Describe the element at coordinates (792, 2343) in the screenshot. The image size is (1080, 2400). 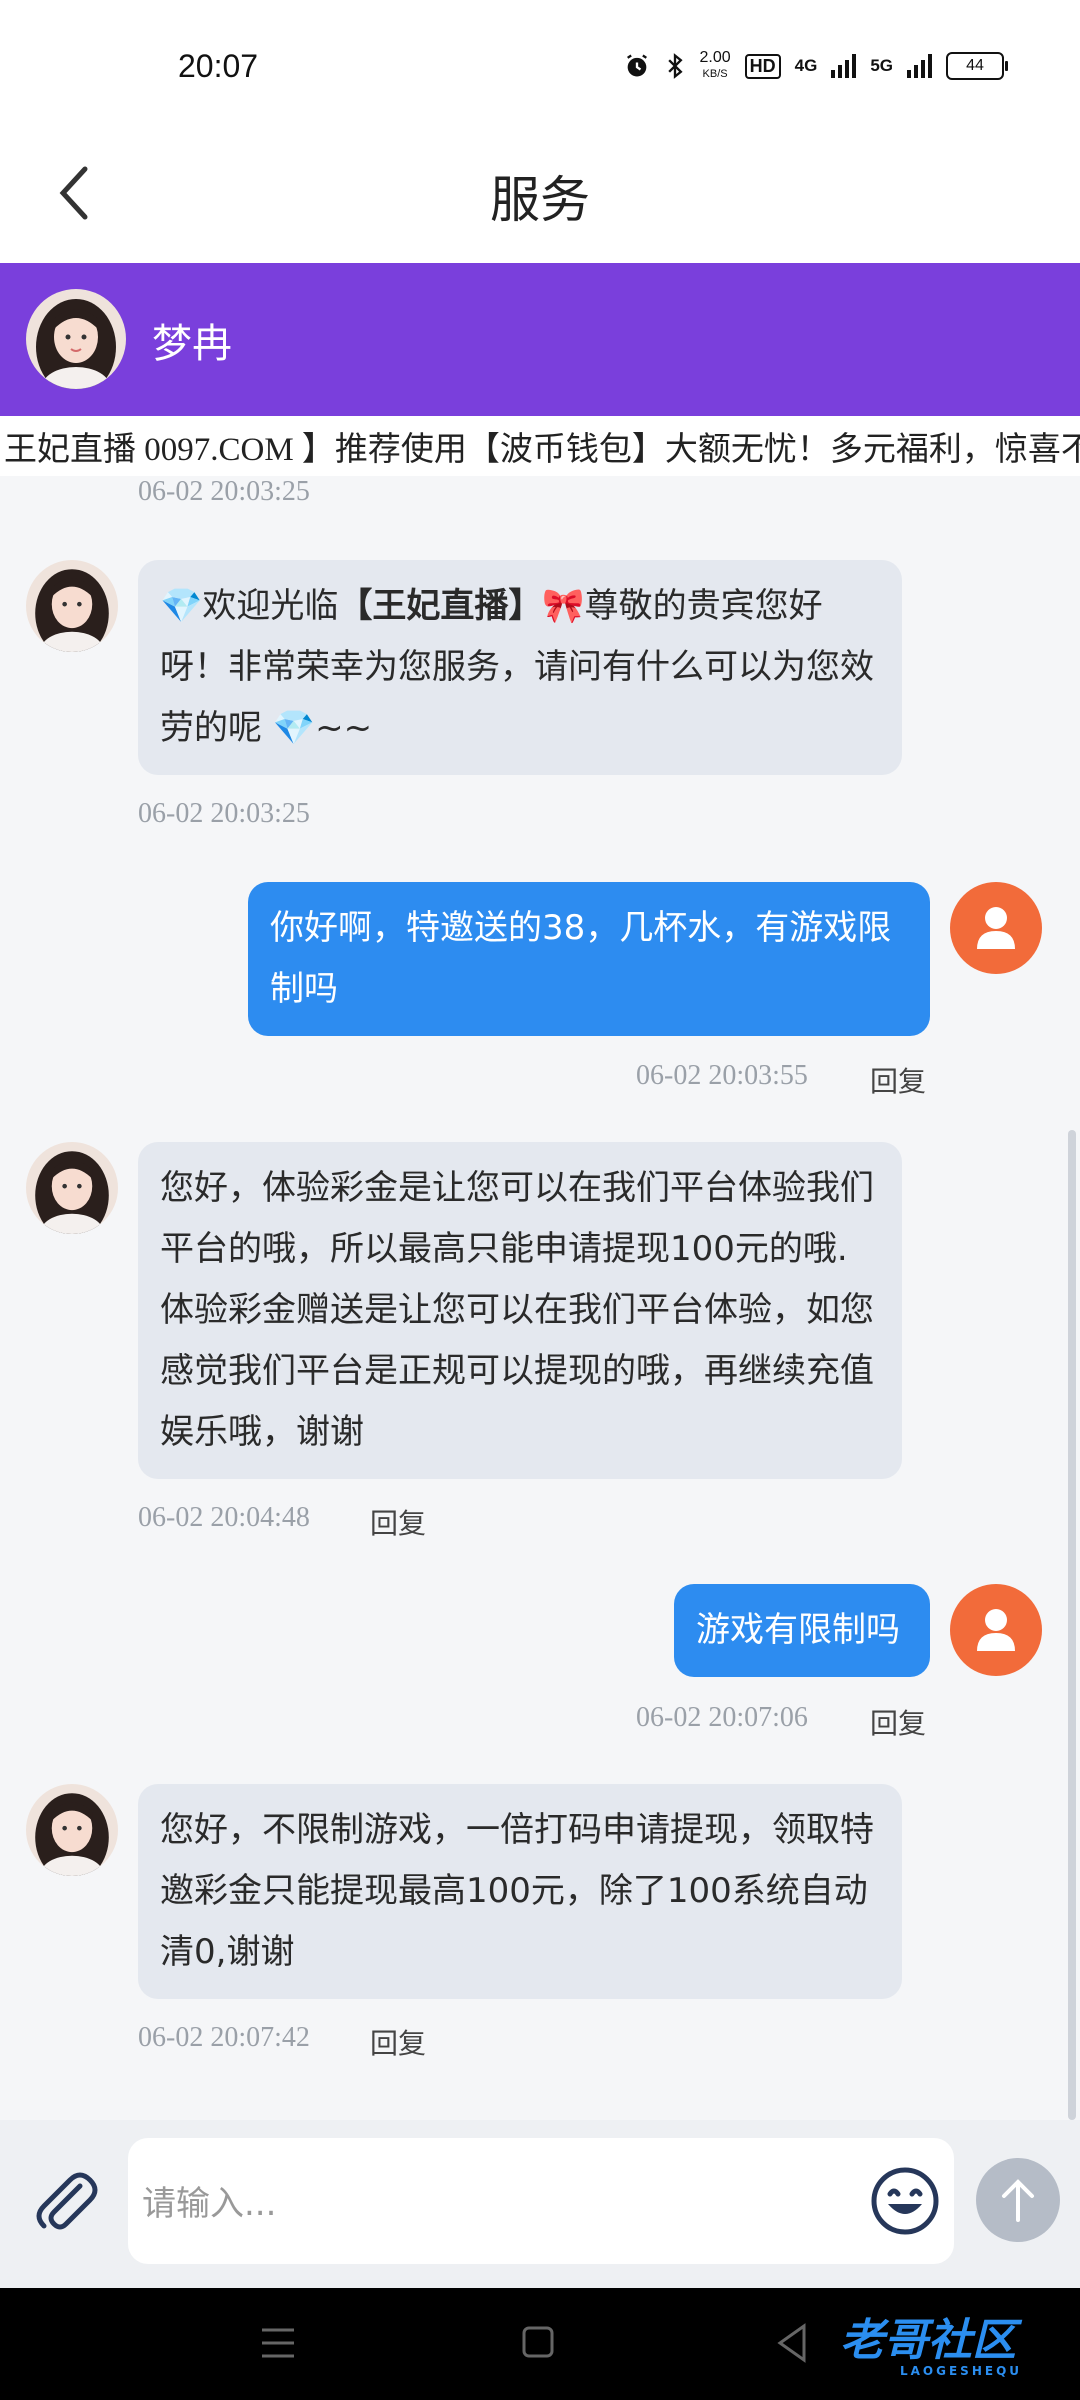
I see `back-nav-icon` at that location.